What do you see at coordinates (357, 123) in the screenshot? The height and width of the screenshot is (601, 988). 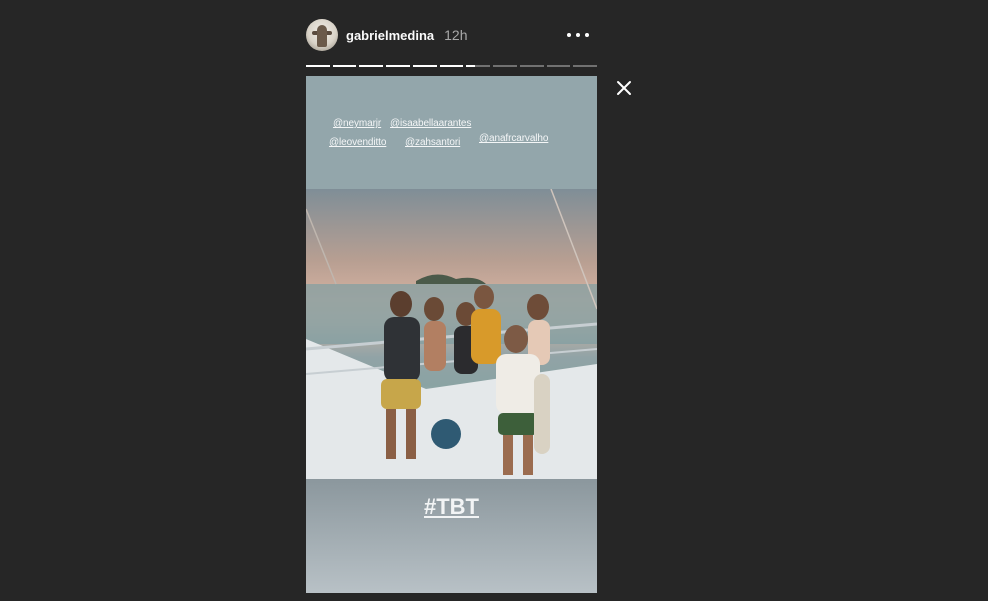 I see `mention-neymarjr: @neymarjr` at bounding box center [357, 123].